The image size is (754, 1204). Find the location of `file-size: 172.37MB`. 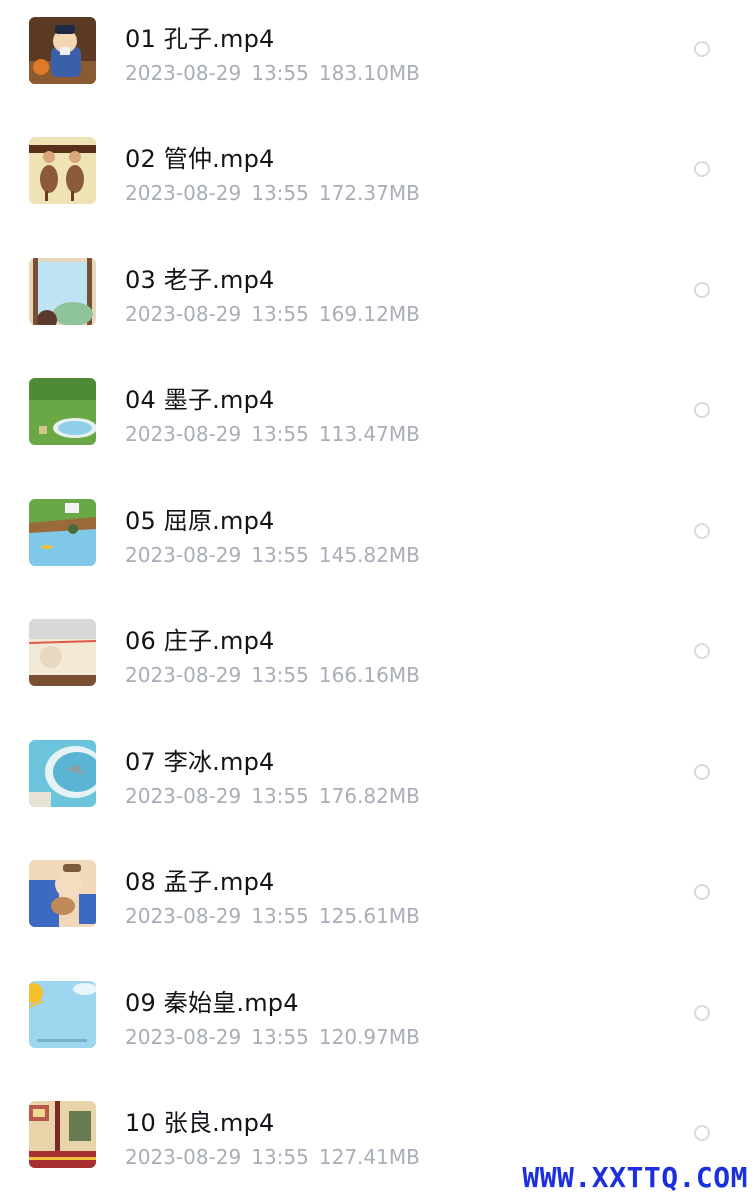

file-size: 172.37MB is located at coordinates (369, 193).